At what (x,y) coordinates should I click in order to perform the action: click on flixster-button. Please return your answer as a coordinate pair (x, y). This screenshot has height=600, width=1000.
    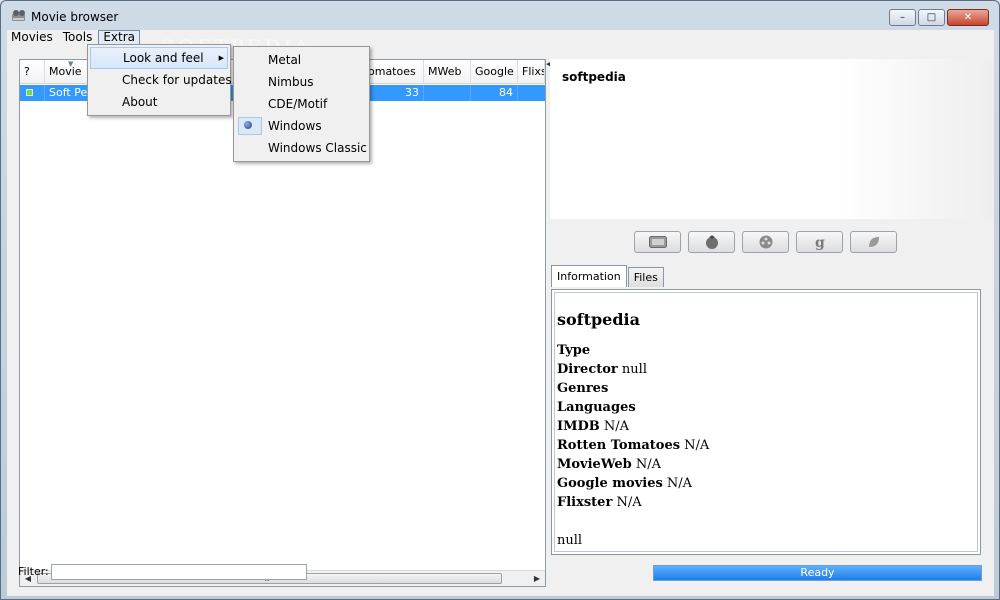
    Looking at the image, I should click on (873, 242).